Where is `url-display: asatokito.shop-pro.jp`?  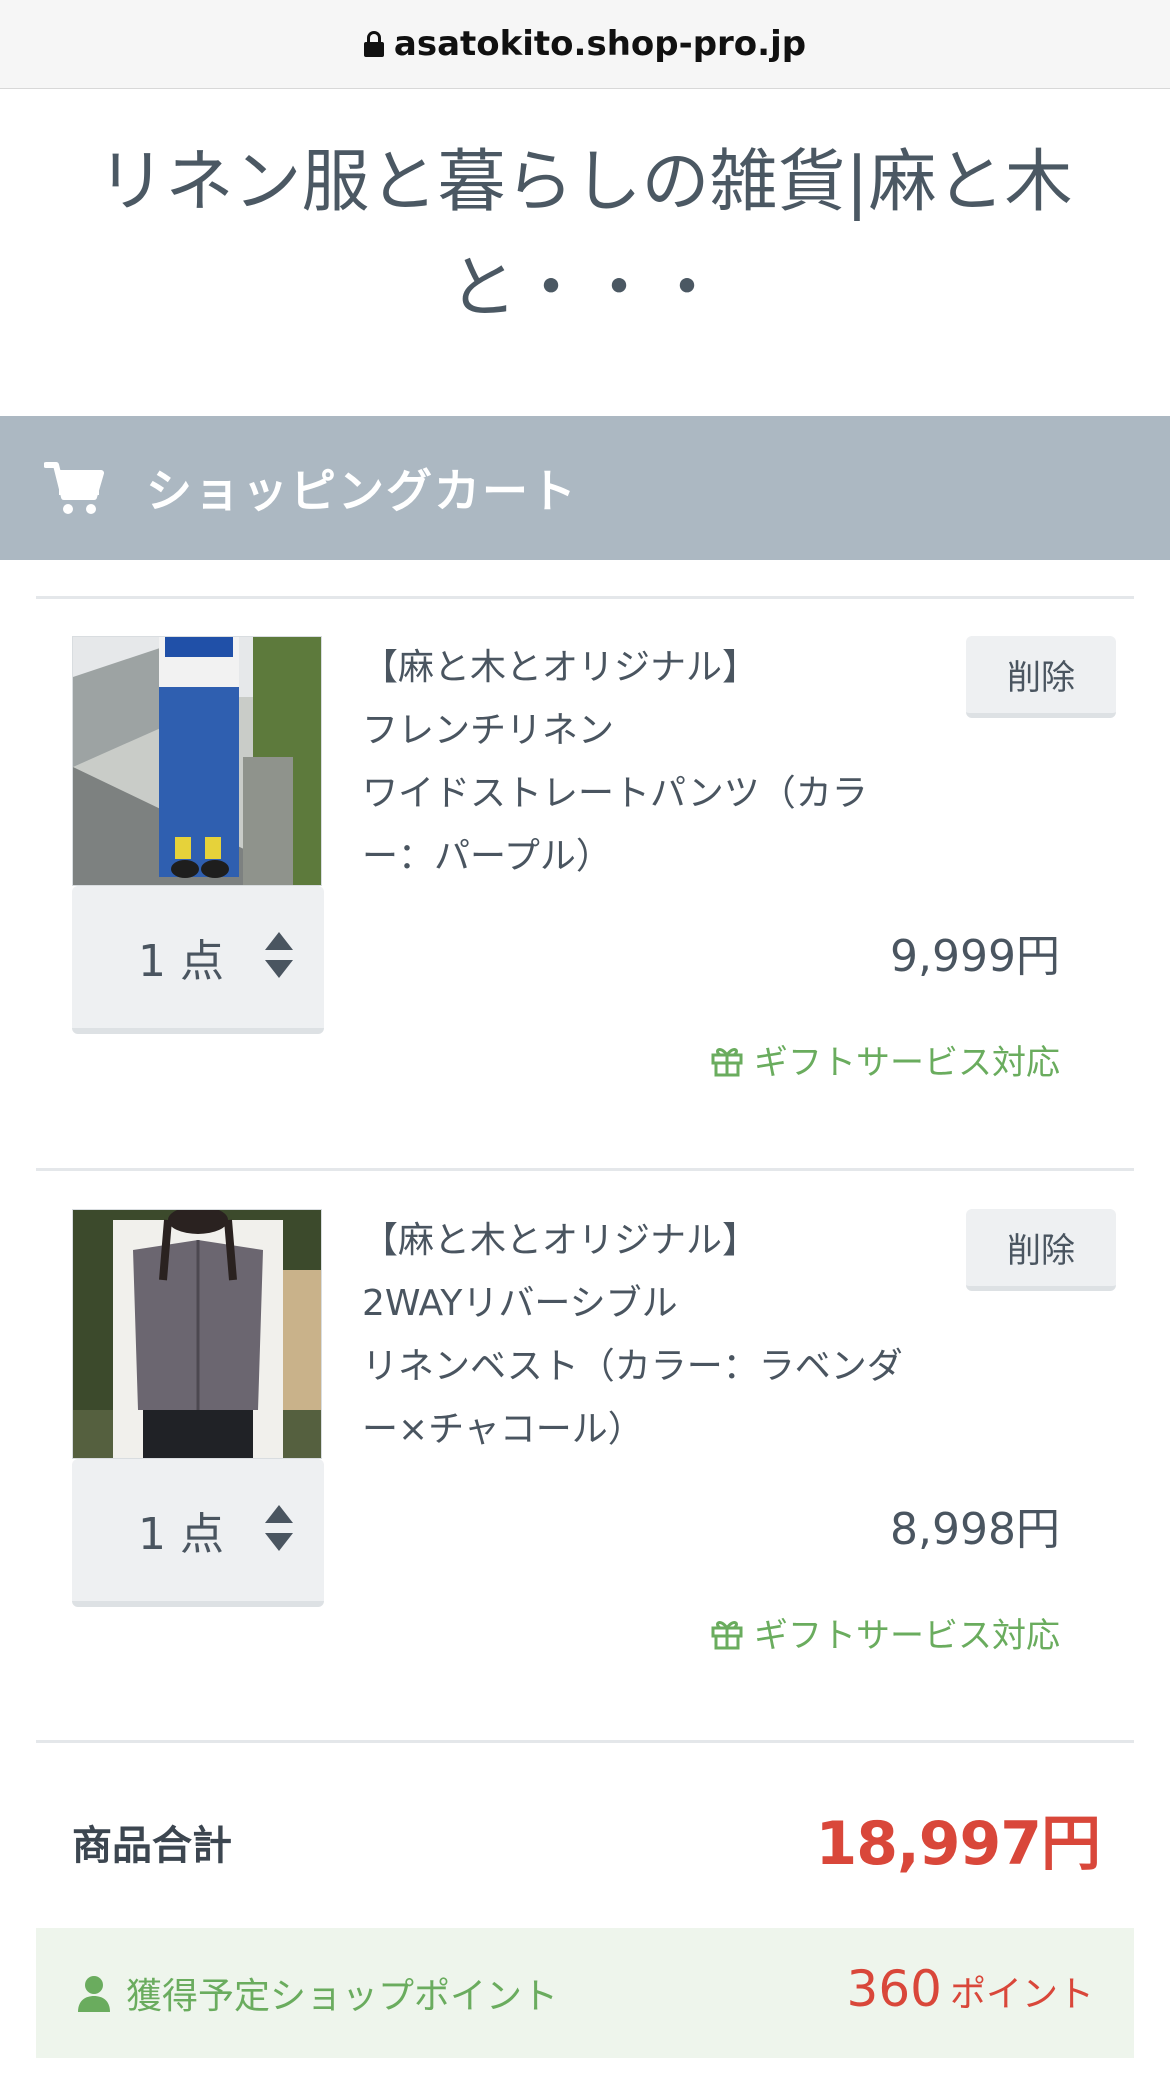
url-display: asatokito.shop-pro.jp is located at coordinates (585, 44).